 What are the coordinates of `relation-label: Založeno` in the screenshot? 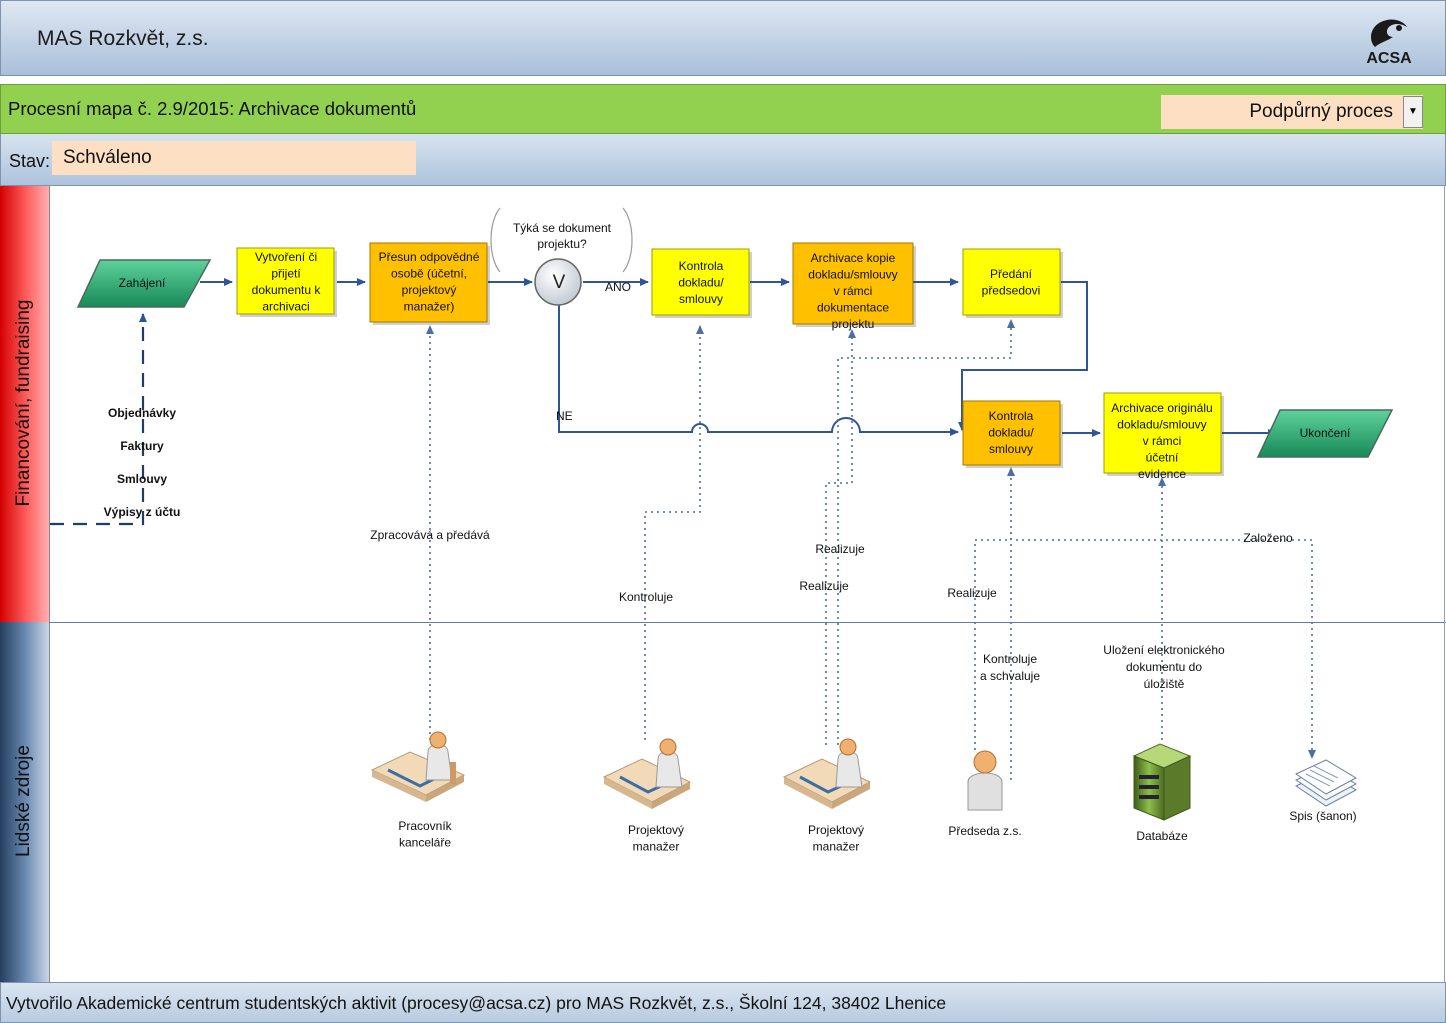 It's located at (1268, 538).